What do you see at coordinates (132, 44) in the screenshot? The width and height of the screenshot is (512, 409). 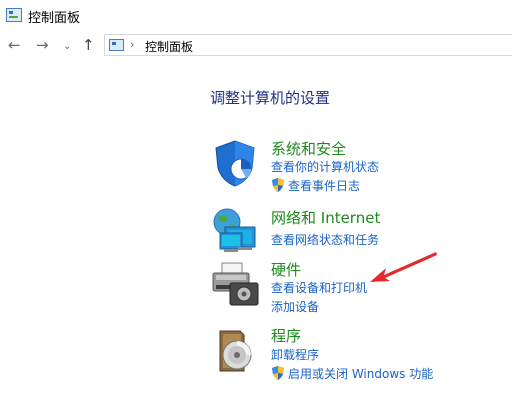 I see `breadcrumb-chevron-icon: ›` at bounding box center [132, 44].